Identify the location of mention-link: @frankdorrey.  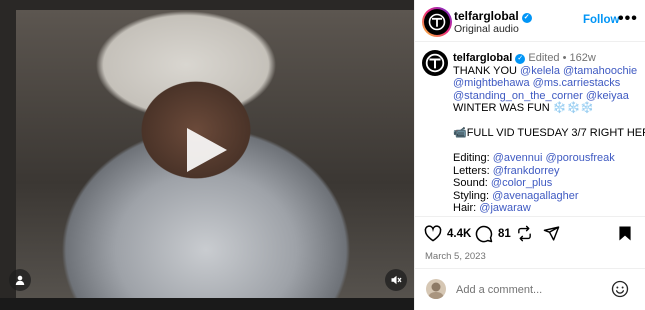
(526, 171).